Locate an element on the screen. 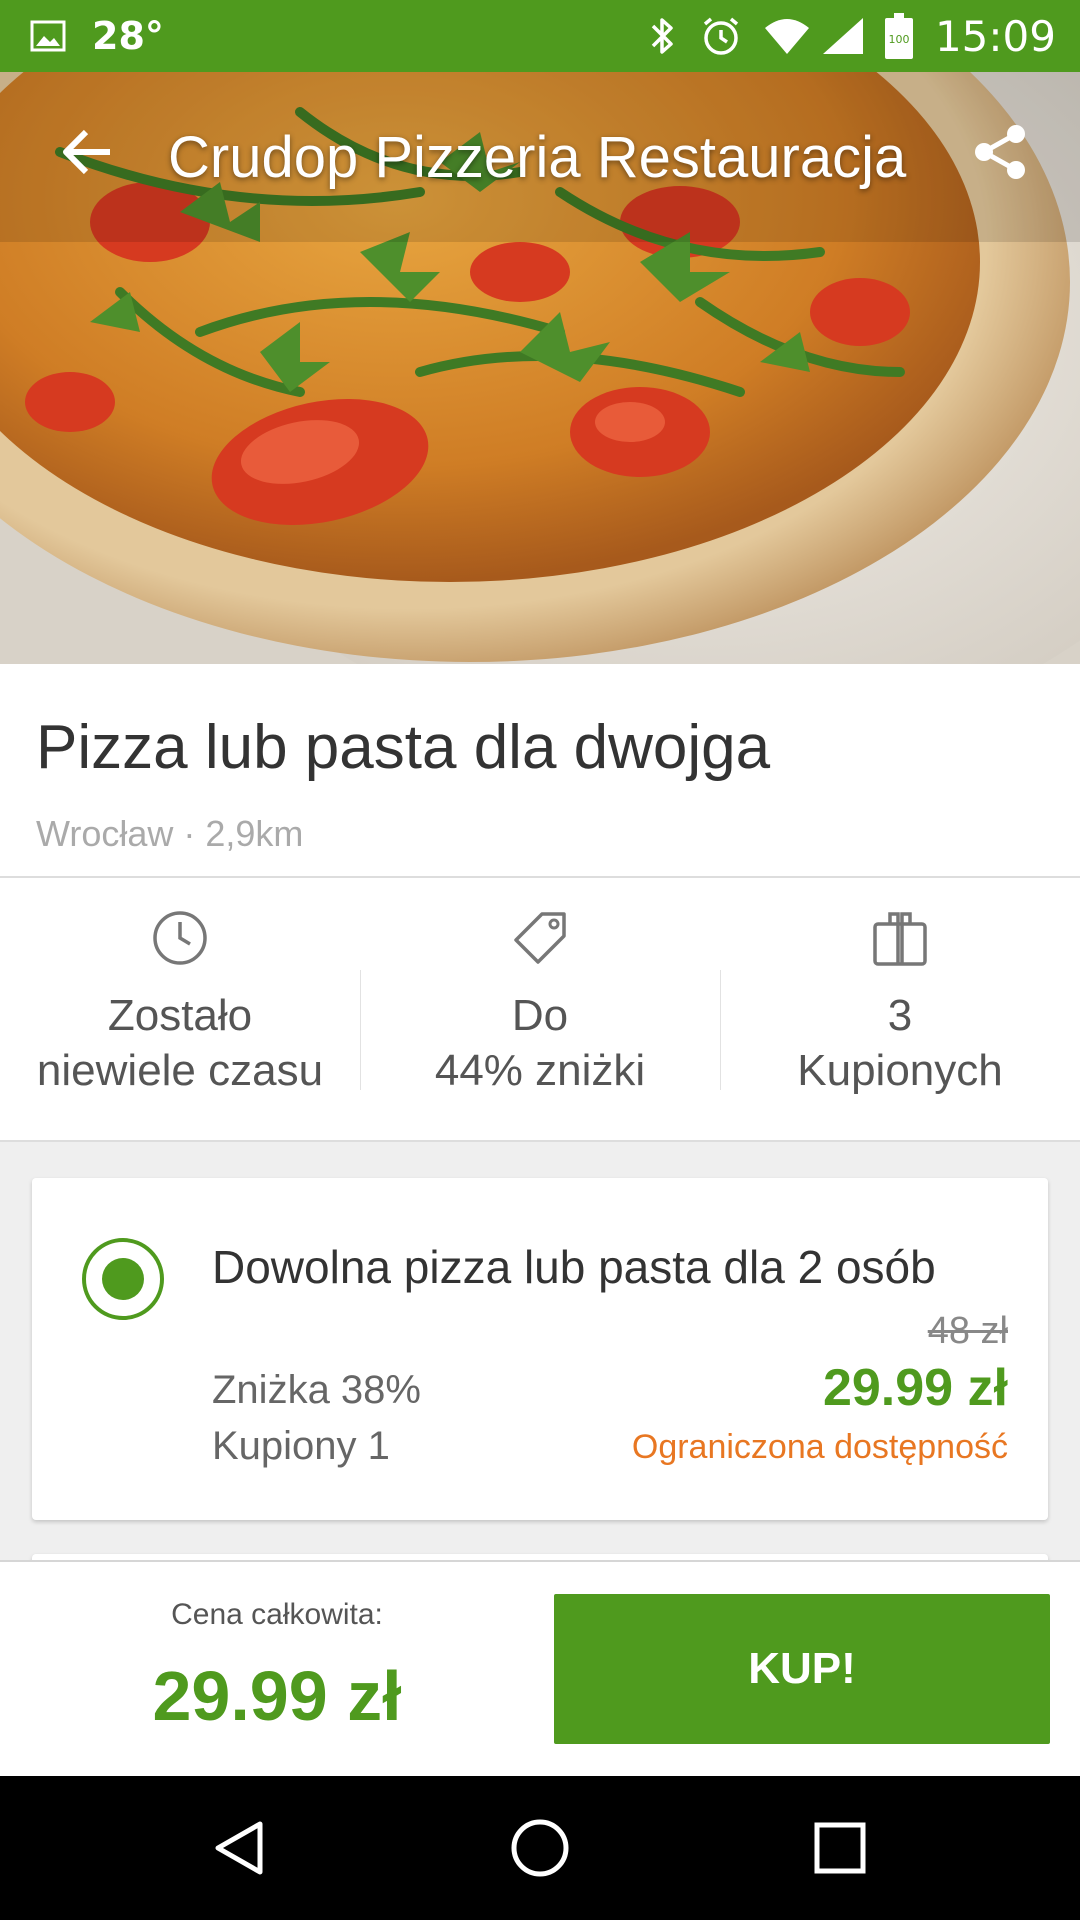 Image resolution: width=1080 pixels, height=1920 pixels. option-discount: Zniżka 38% is located at coordinates (316, 1390).